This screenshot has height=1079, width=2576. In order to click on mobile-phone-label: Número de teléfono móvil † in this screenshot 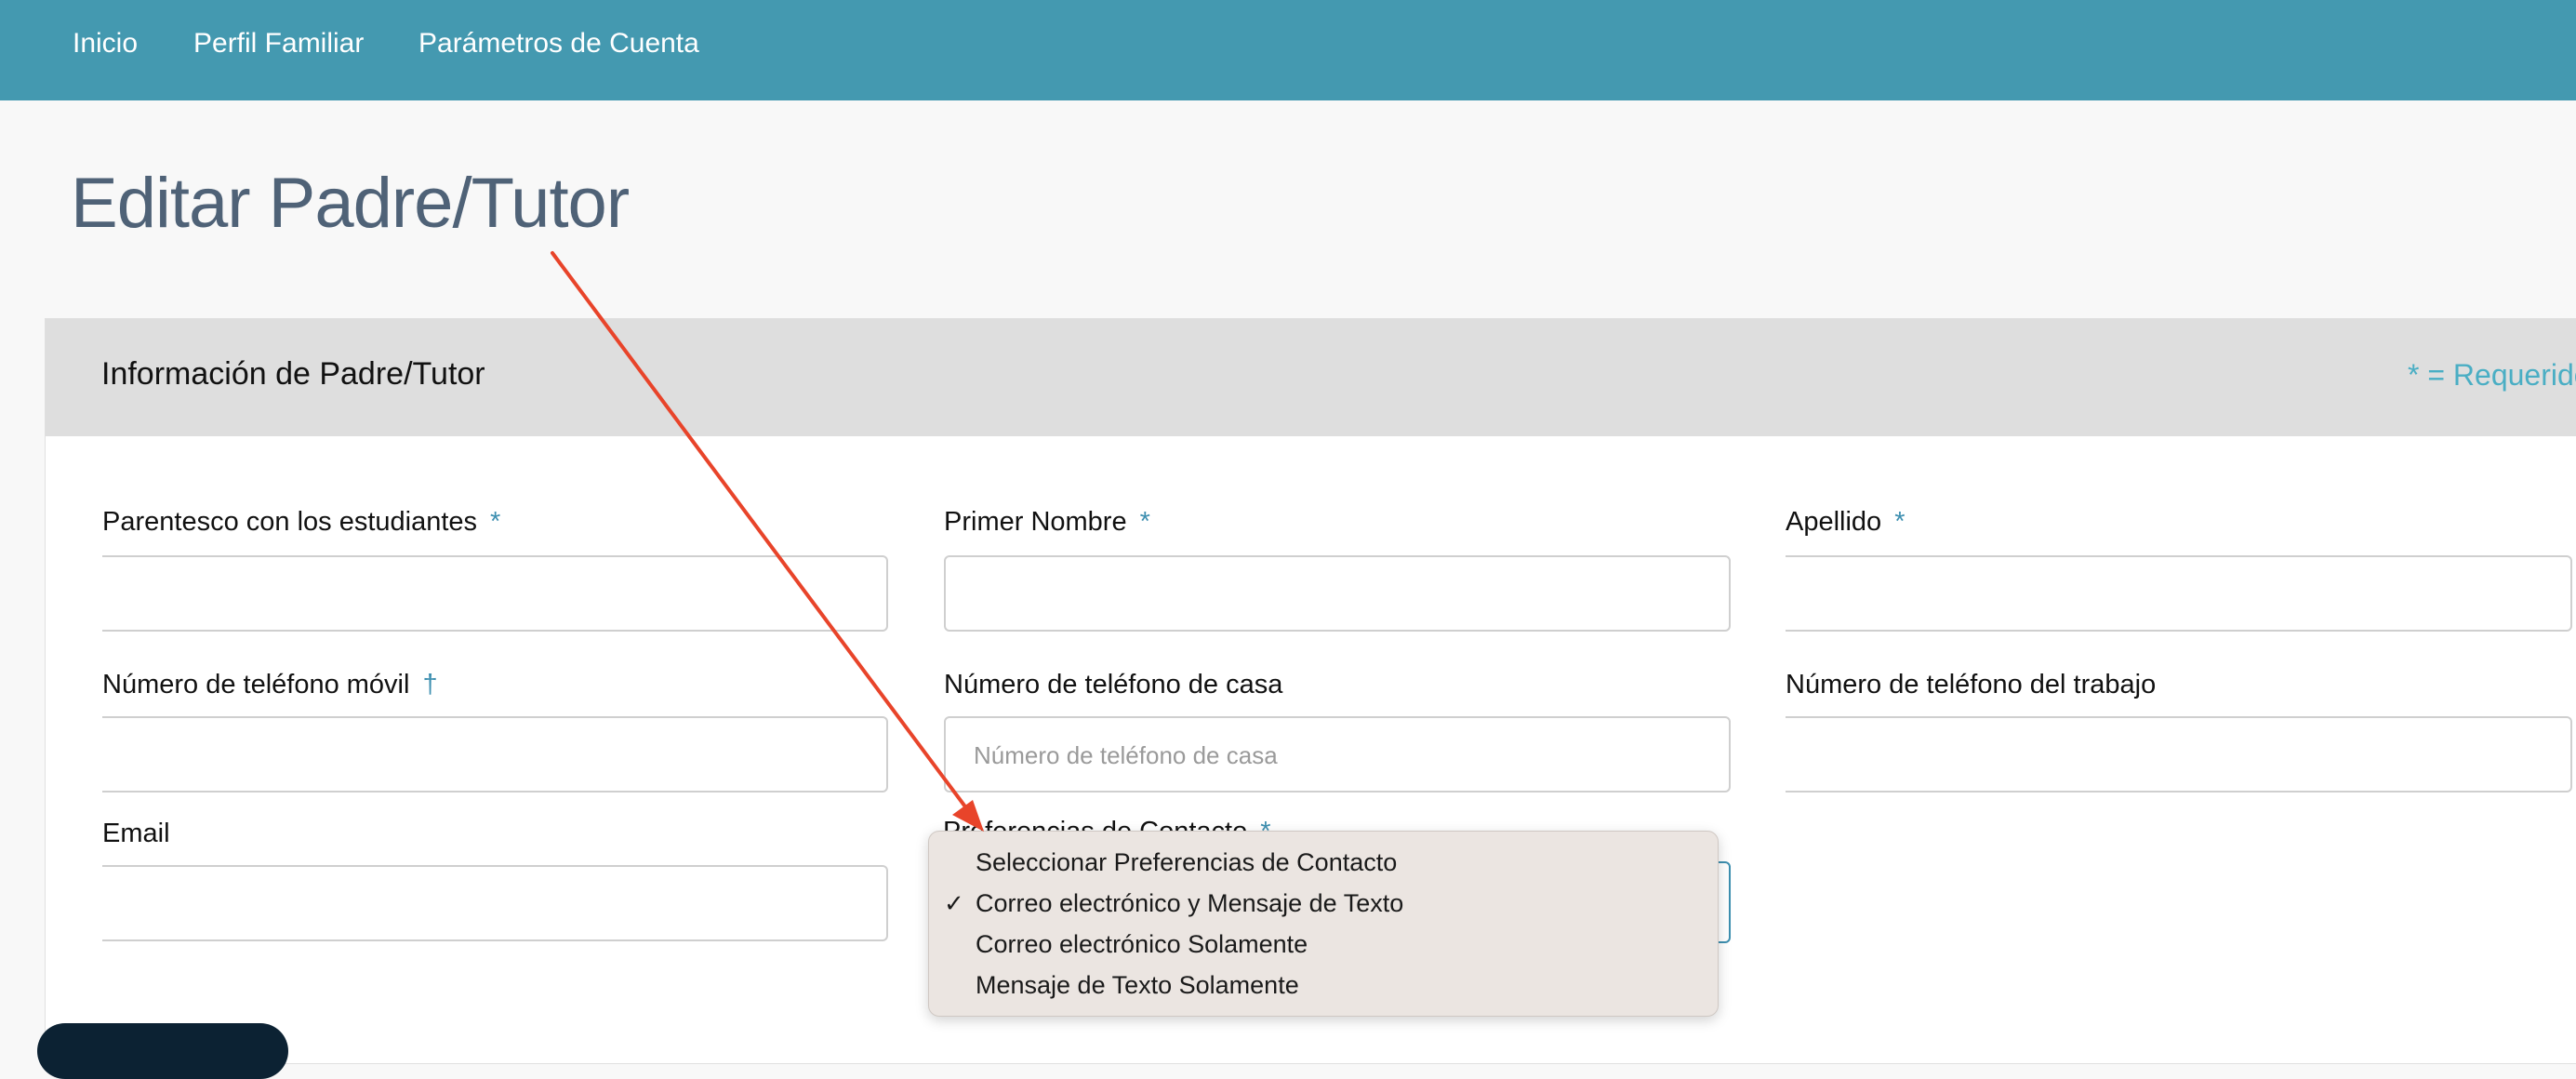, I will do `click(270, 685)`.